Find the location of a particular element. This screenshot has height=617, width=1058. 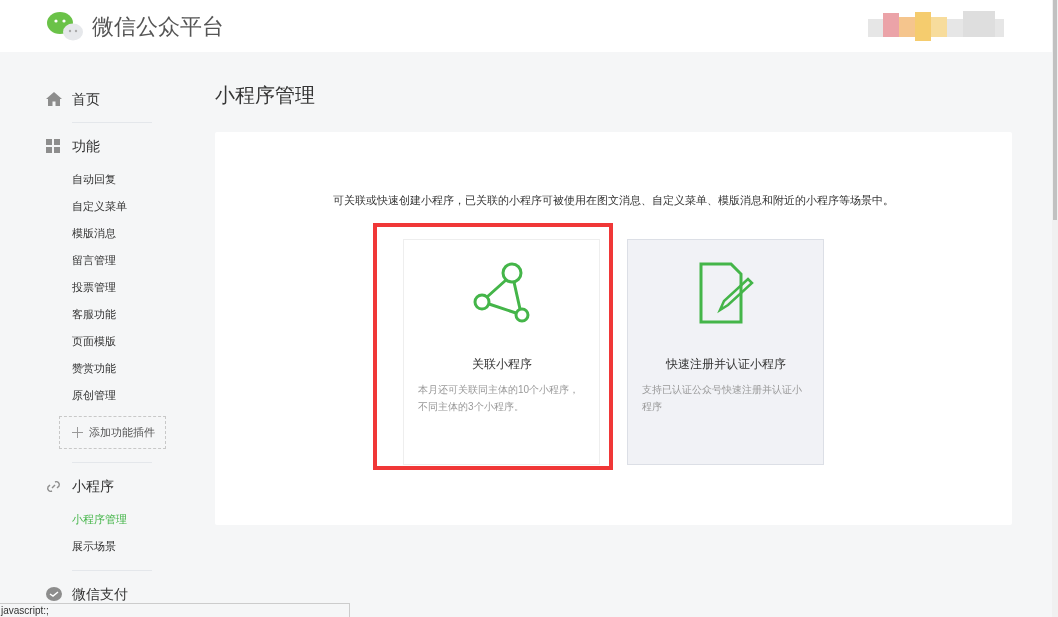

document-pen-icon is located at coordinates (725, 293).